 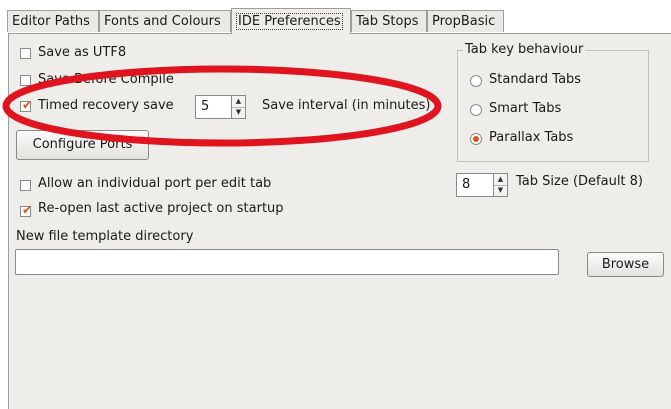 I want to click on tab-editor-paths: Editor Paths, so click(x=53, y=21).